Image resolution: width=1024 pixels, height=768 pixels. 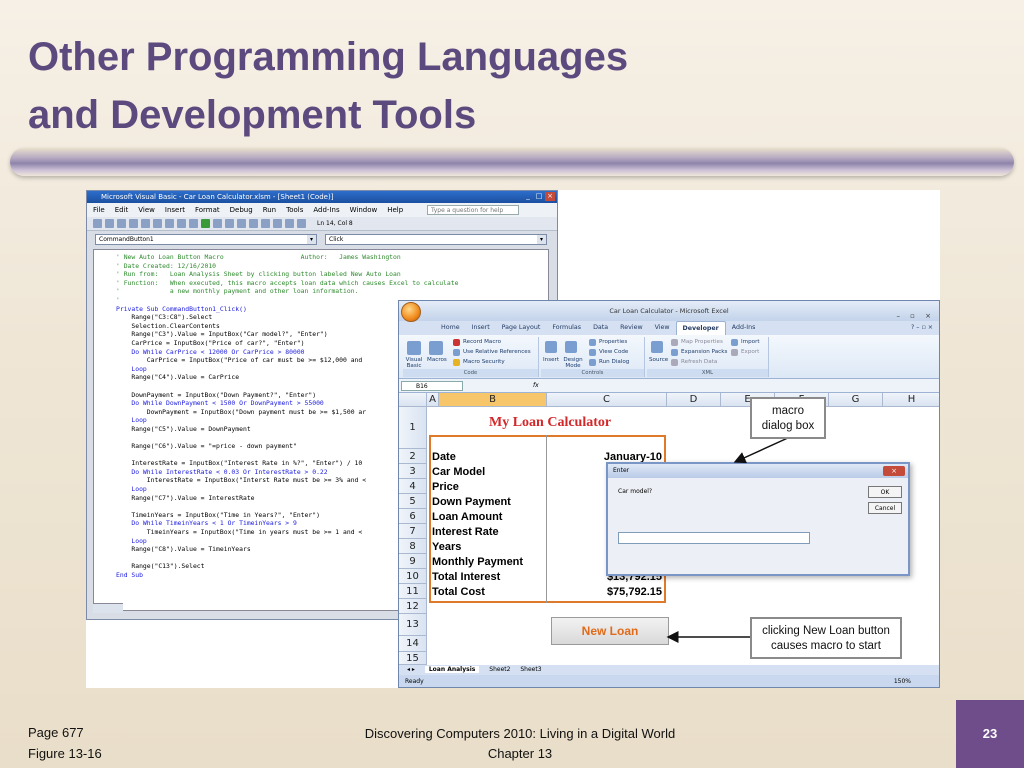 What do you see at coordinates (181, 223) in the screenshot?
I see `undo-icon` at bounding box center [181, 223].